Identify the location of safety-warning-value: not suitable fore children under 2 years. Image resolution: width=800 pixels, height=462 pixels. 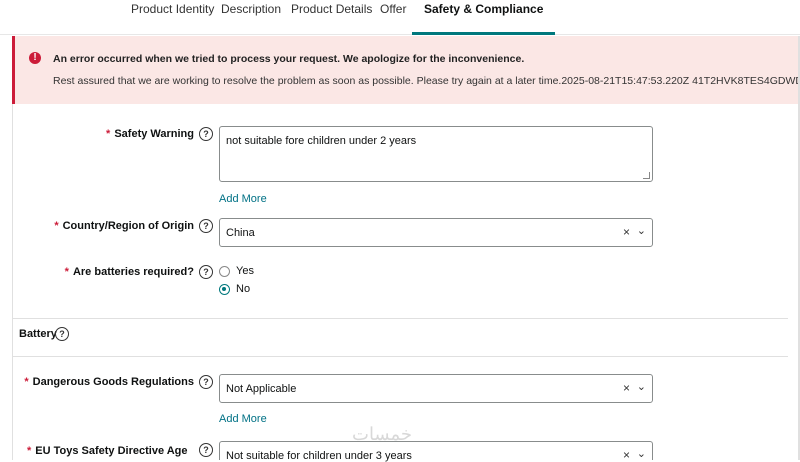
(321, 141).